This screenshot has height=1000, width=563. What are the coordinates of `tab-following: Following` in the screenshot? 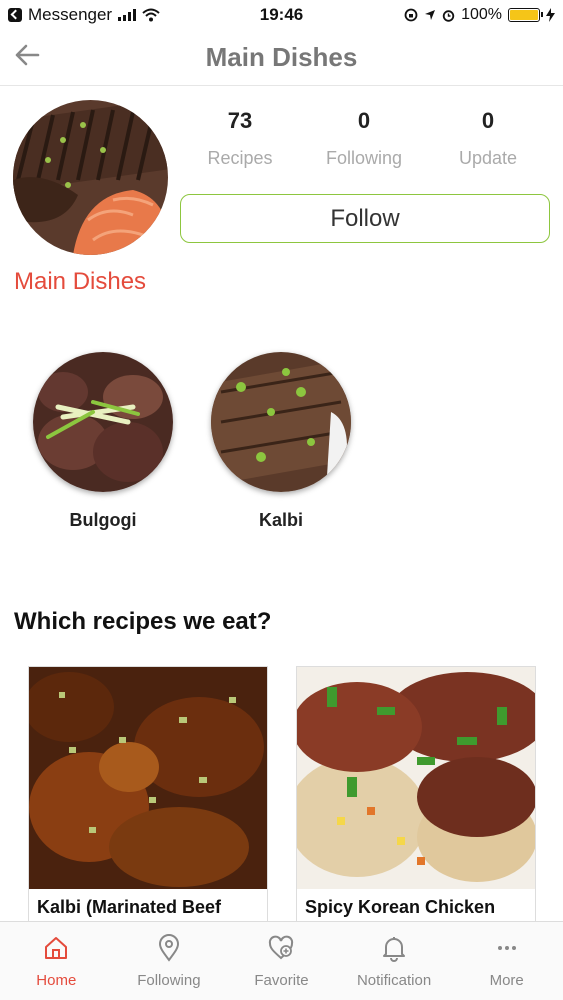 It's located at (169, 961).